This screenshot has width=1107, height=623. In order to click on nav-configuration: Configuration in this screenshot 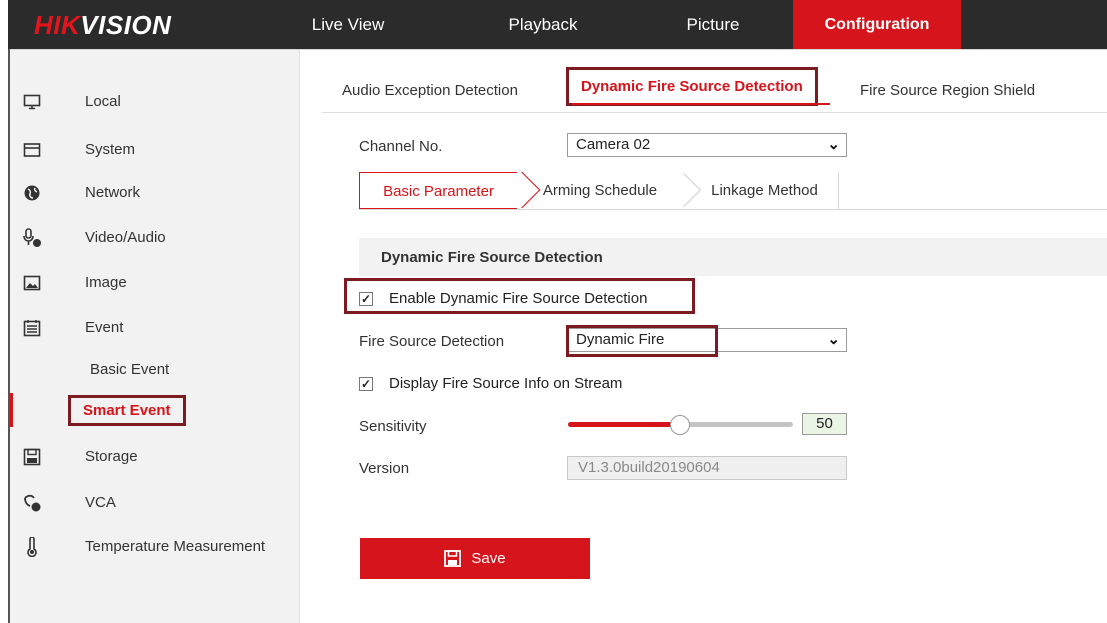, I will do `click(877, 24)`.